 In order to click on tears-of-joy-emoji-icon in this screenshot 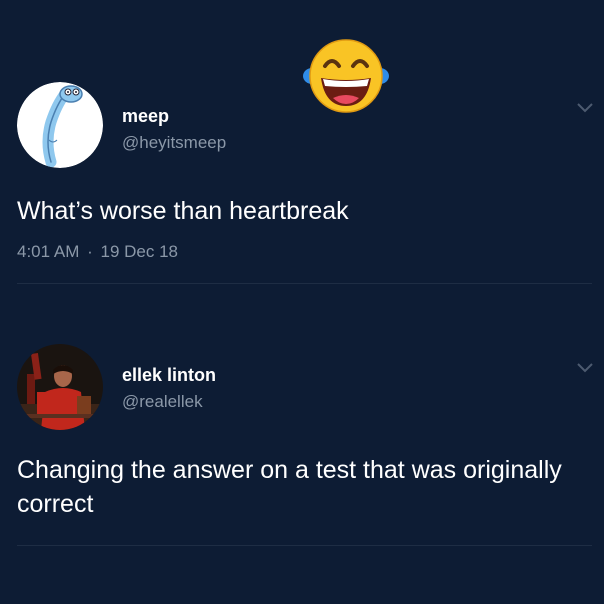, I will do `click(346, 76)`.